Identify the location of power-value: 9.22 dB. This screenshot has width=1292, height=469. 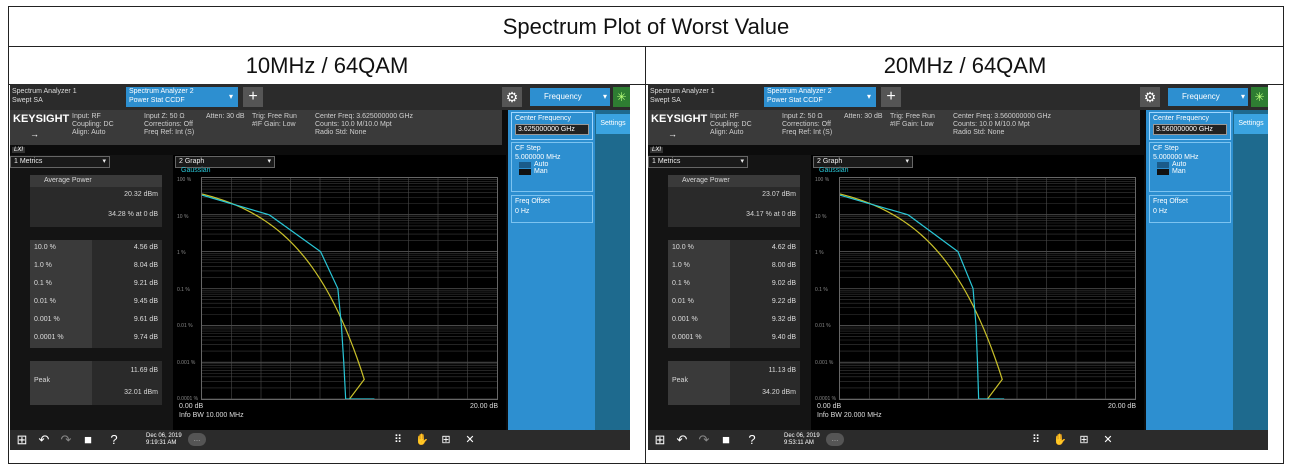
(783, 301).